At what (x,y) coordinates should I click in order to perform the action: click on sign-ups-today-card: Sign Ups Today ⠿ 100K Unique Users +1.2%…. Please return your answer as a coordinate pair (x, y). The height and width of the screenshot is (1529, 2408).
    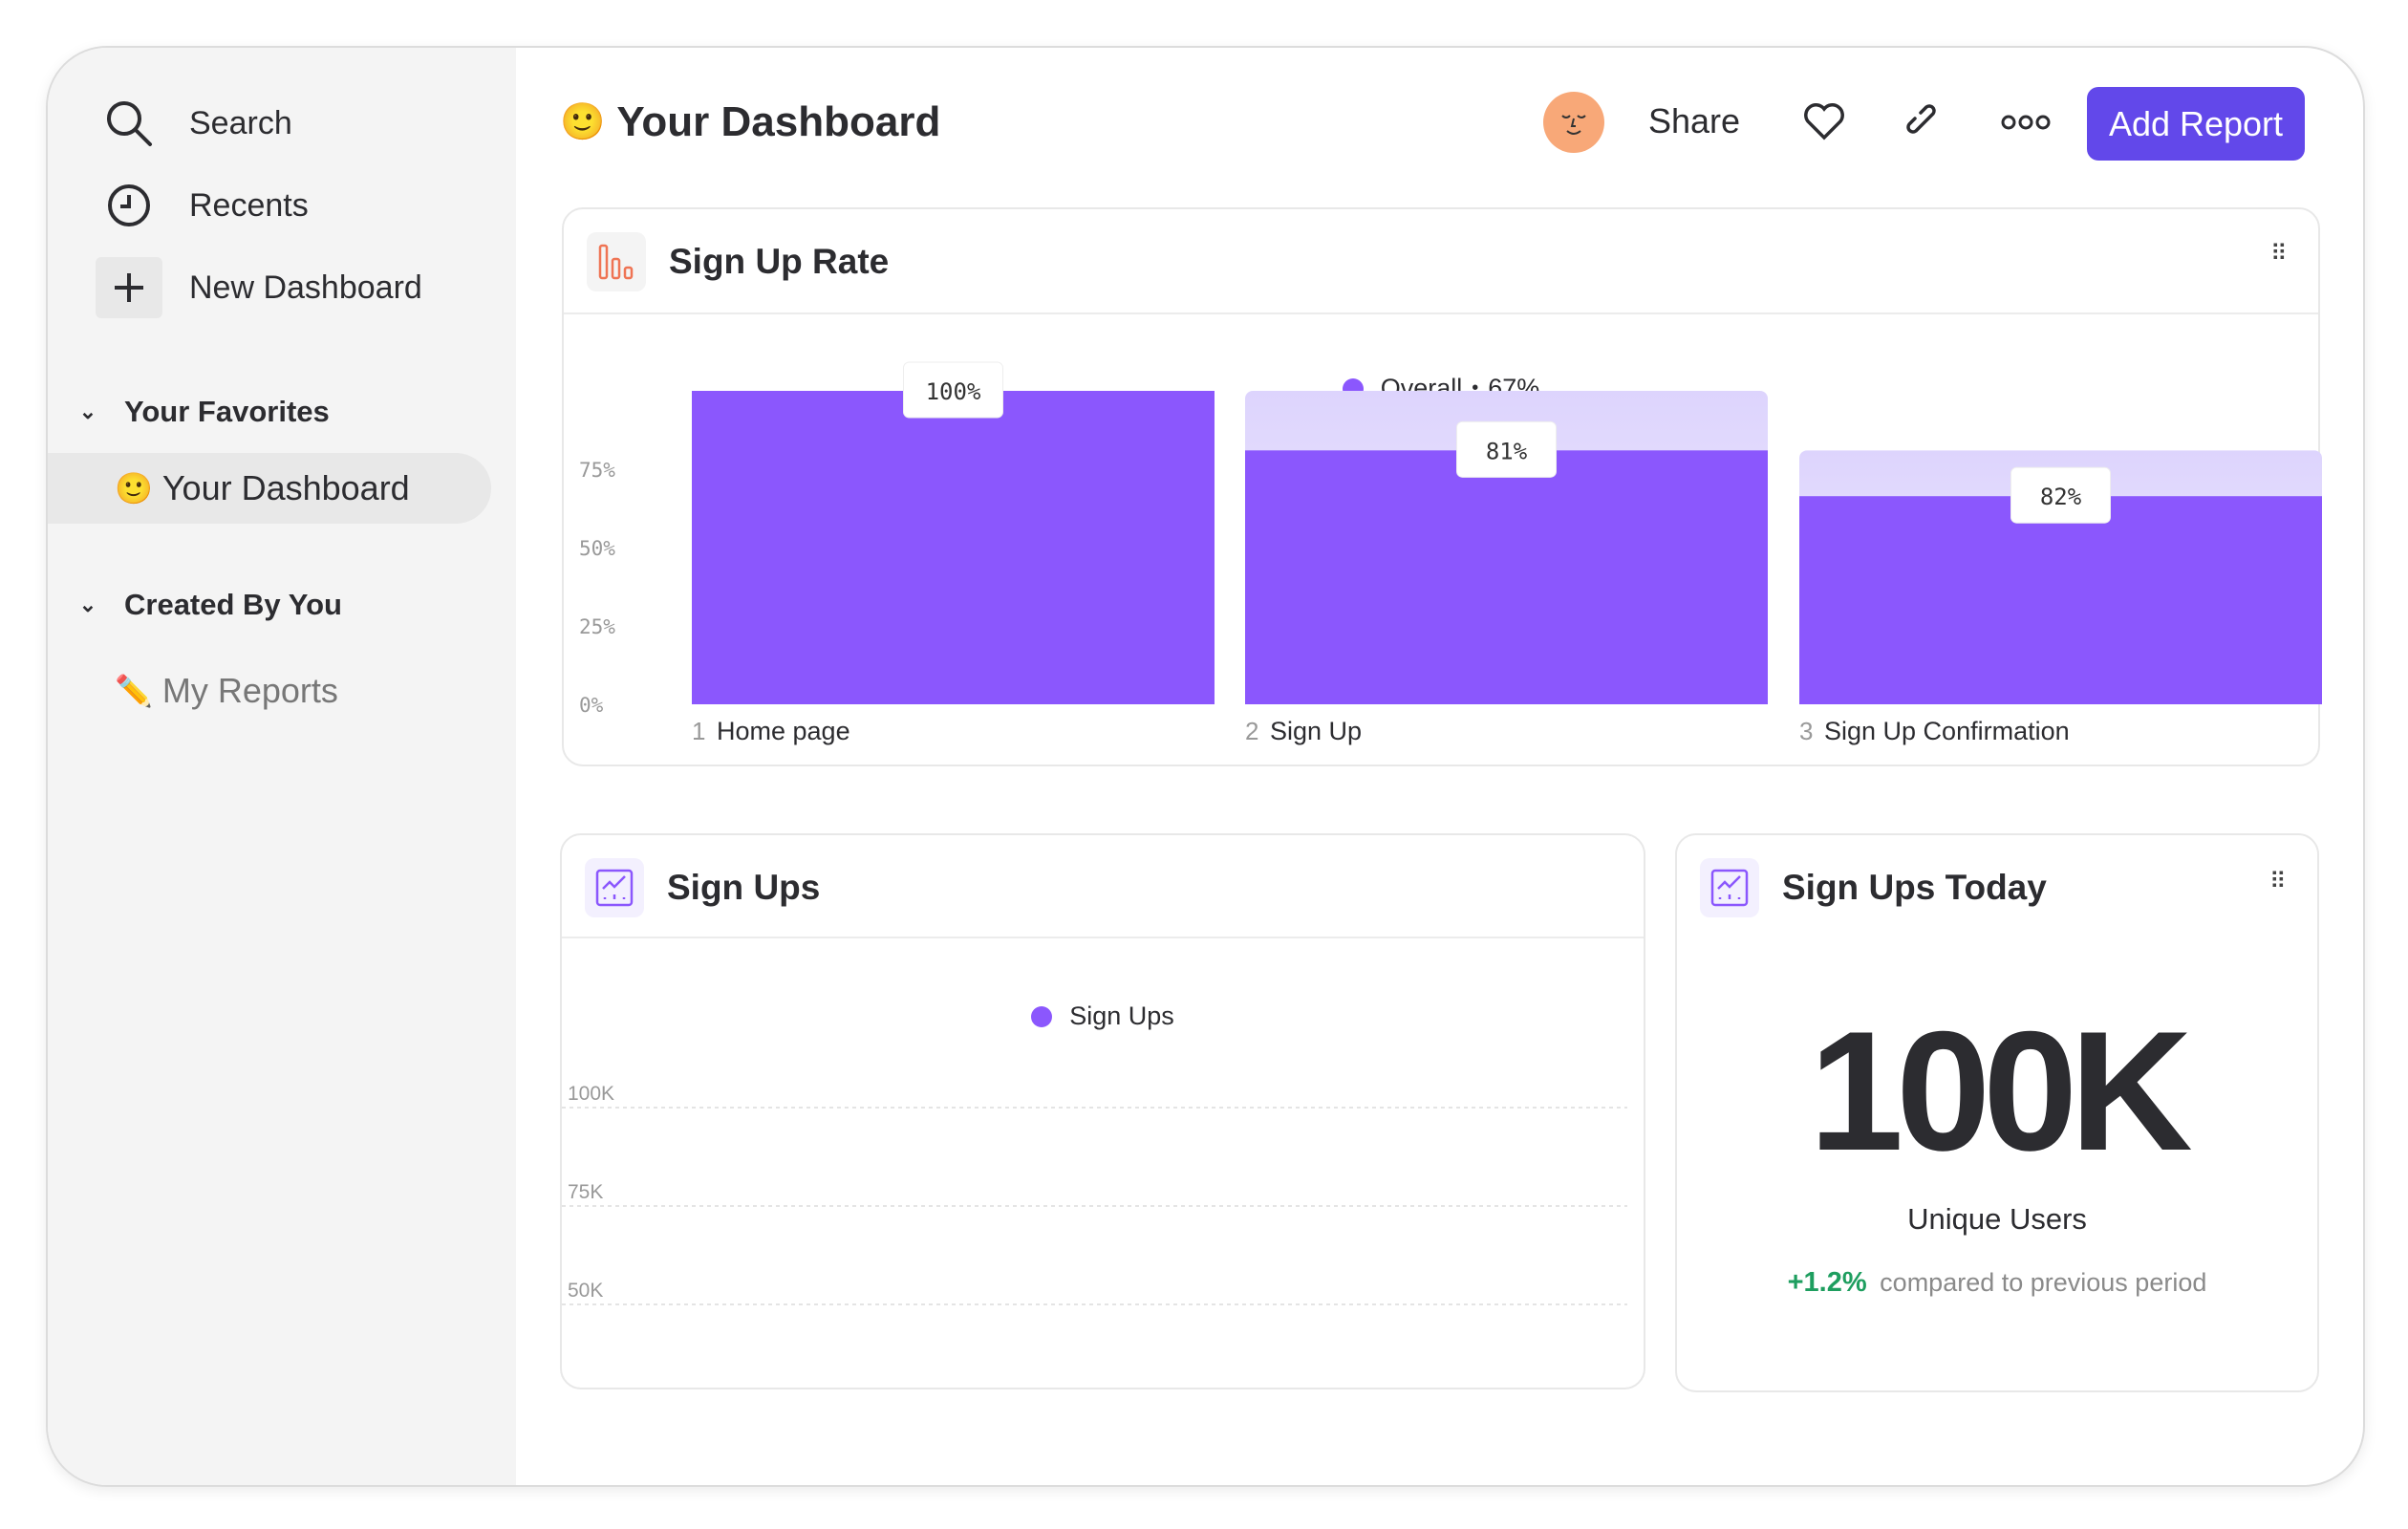
    Looking at the image, I should click on (1997, 1112).